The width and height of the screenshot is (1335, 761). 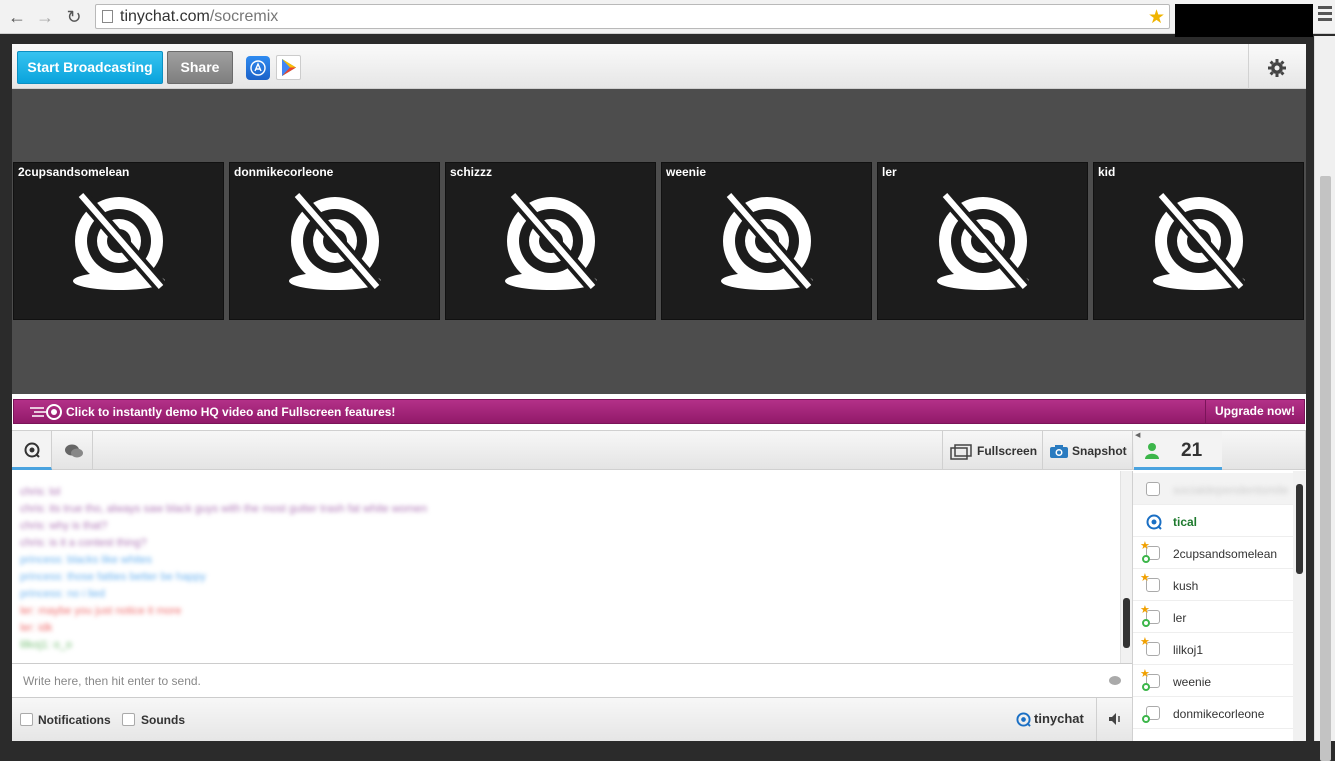 What do you see at coordinates (1225, 554) in the screenshot?
I see `user-name: 2cupsandsomelean` at bounding box center [1225, 554].